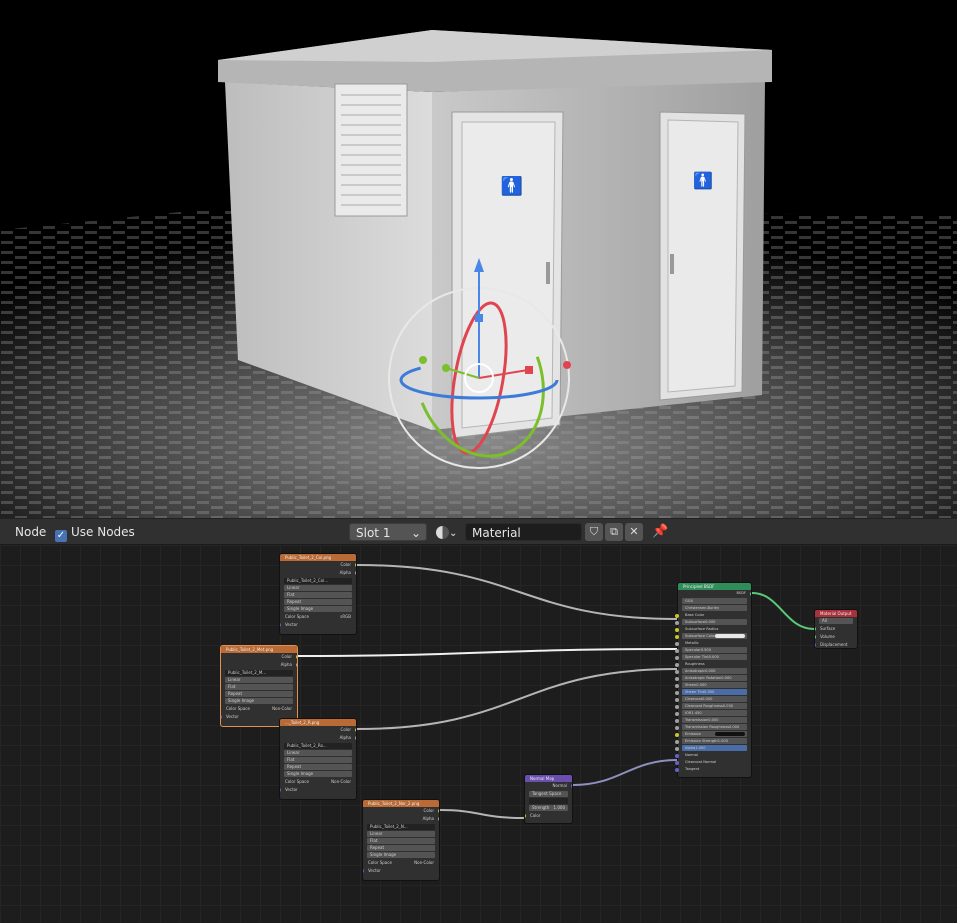  I want to click on bsdf-input-row: Anisotropic Rotation0.000, so click(713, 678).